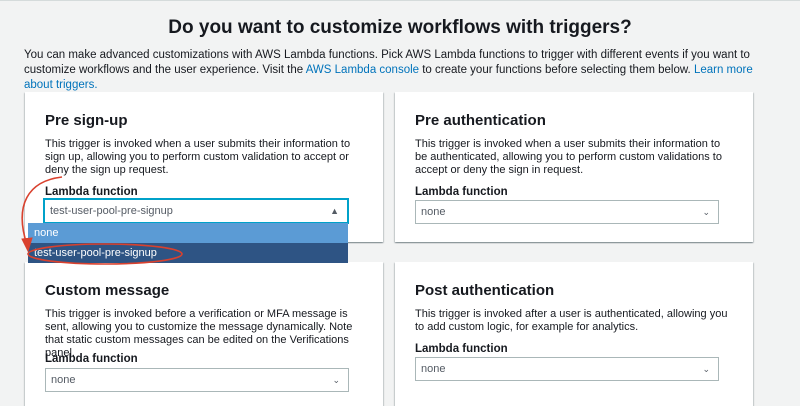 This screenshot has width=800, height=406. I want to click on custom-message-selected-value: none, so click(63, 380).